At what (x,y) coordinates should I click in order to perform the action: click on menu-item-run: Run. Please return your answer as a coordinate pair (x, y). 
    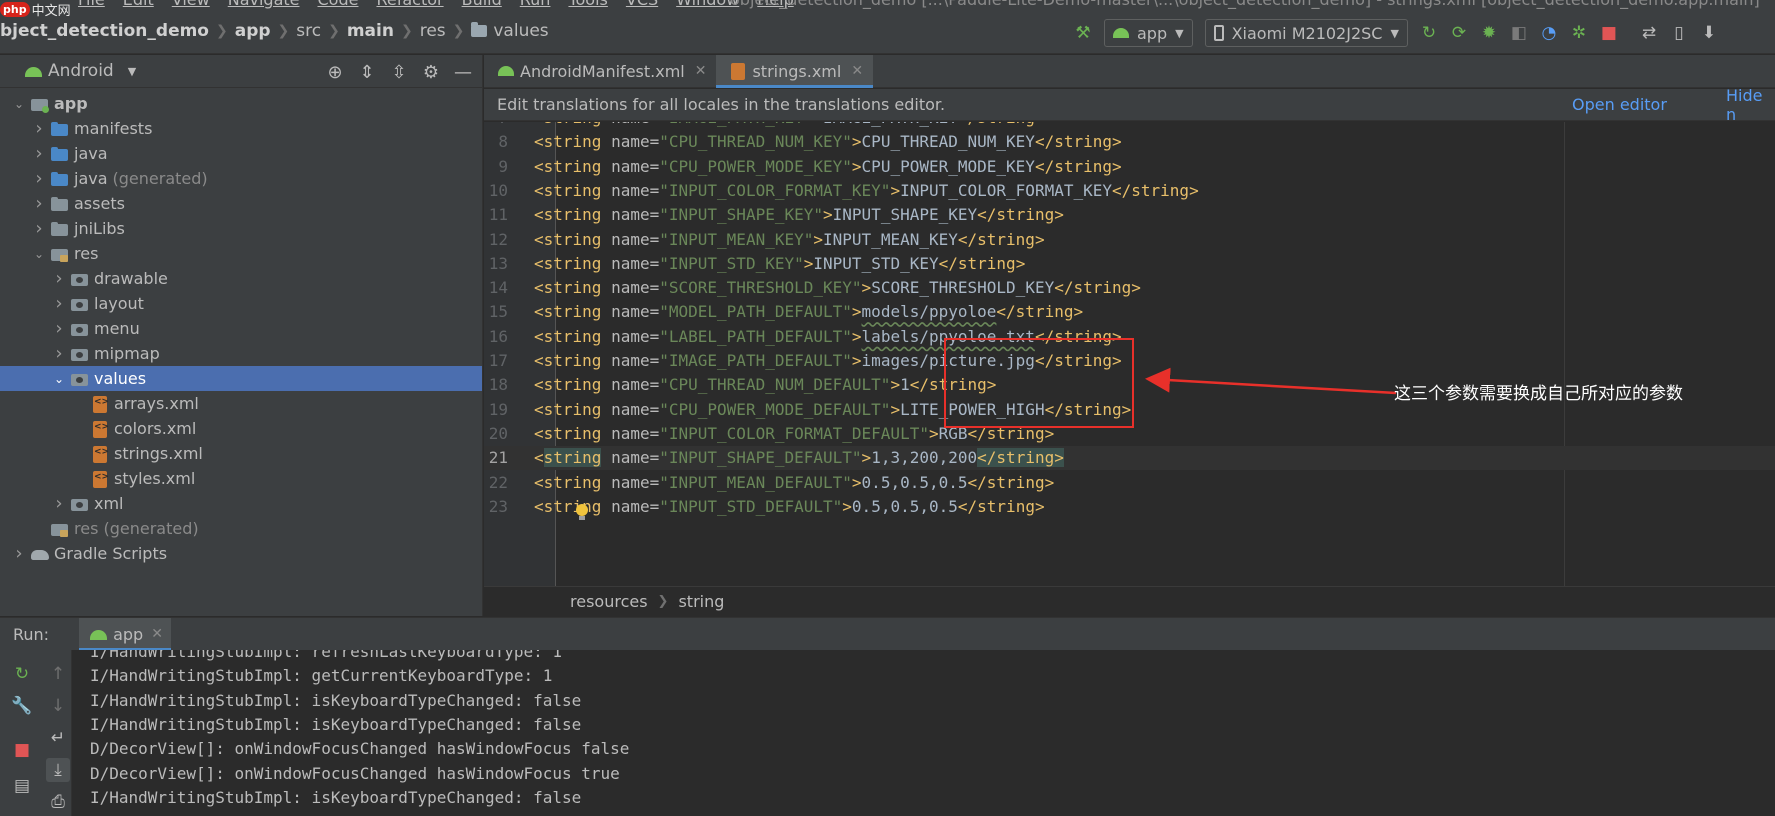
    Looking at the image, I should click on (535, 4).